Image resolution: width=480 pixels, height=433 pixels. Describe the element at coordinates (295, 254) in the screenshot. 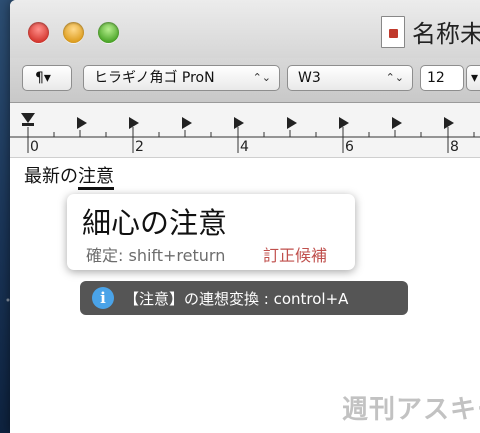

I see `correction-candidates-link: 訂正候補` at that location.